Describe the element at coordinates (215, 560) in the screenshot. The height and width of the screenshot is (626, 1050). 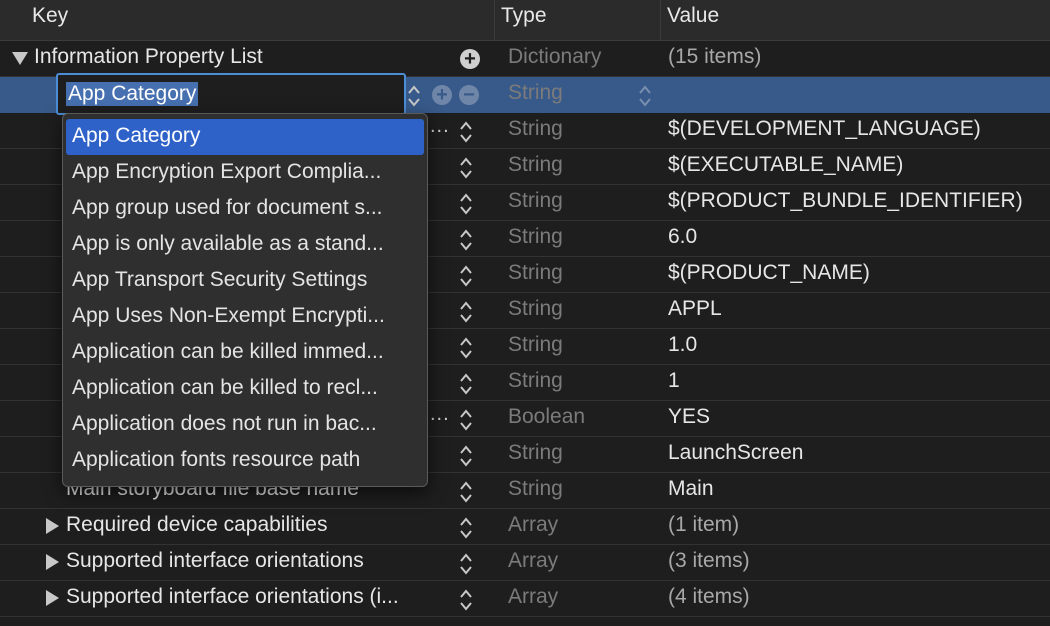
I see `row-key: Supported interface orientations` at that location.